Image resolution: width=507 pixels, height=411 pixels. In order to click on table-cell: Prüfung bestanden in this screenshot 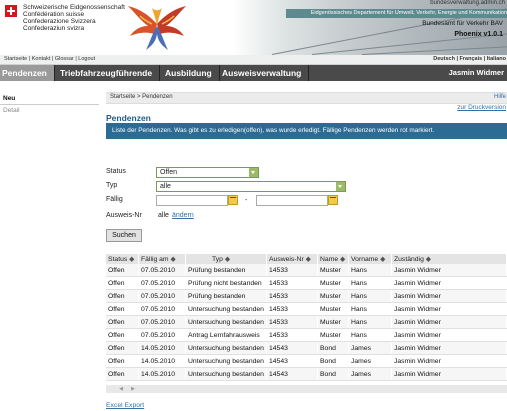, I will do `click(226, 296)`.